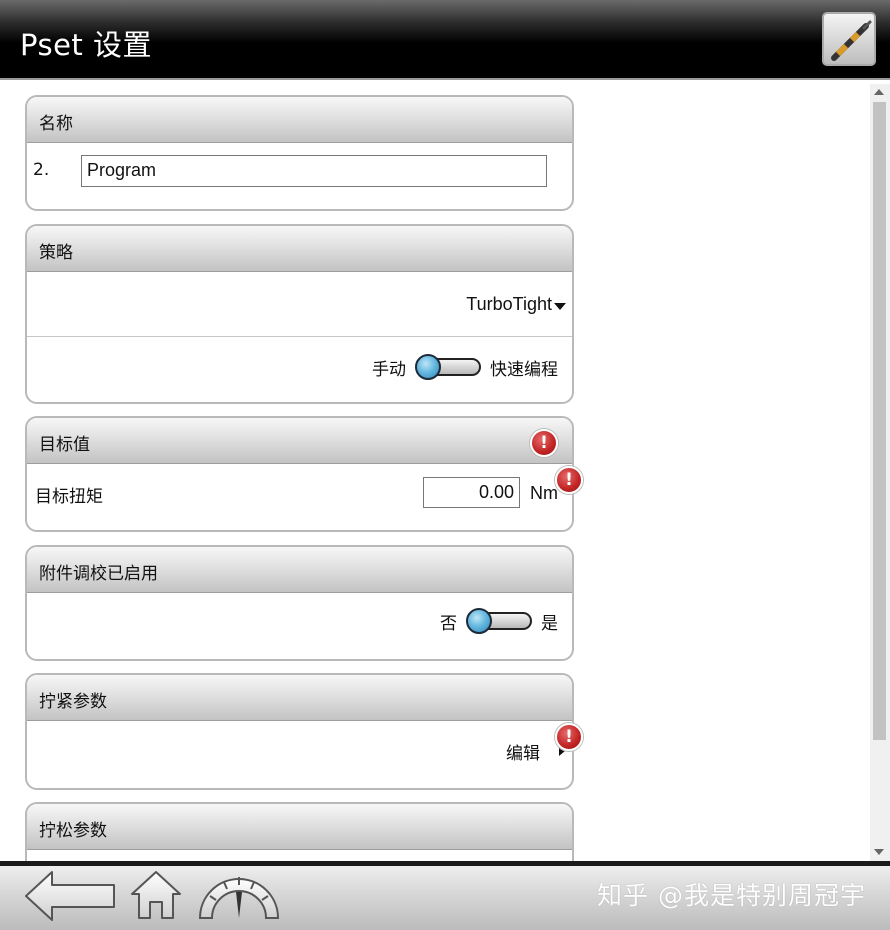 This screenshot has width=890, height=930. Describe the element at coordinates (448, 367) in the screenshot. I see `quick-program-toggle` at that location.